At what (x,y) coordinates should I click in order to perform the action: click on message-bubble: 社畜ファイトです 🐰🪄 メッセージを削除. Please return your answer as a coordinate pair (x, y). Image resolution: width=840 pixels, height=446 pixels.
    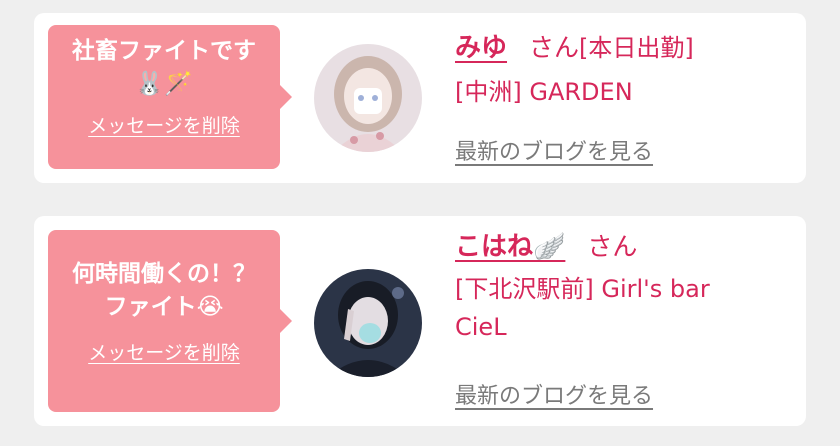
    Looking at the image, I should click on (170, 97).